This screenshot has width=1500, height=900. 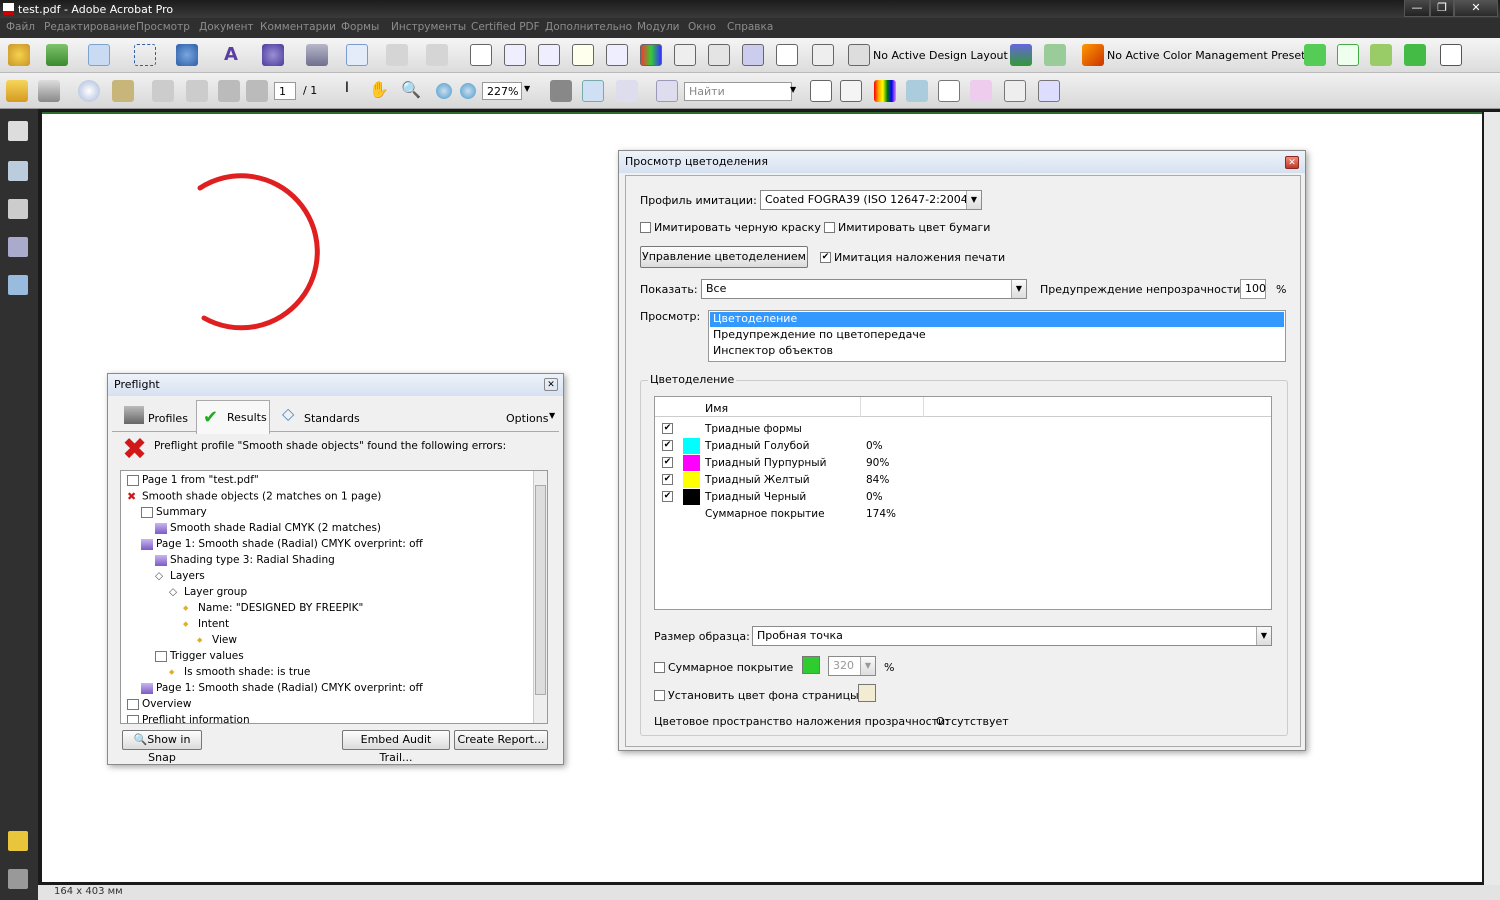 What do you see at coordinates (1417, 8) in the screenshot?
I see `minimize-button: —` at bounding box center [1417, 8].